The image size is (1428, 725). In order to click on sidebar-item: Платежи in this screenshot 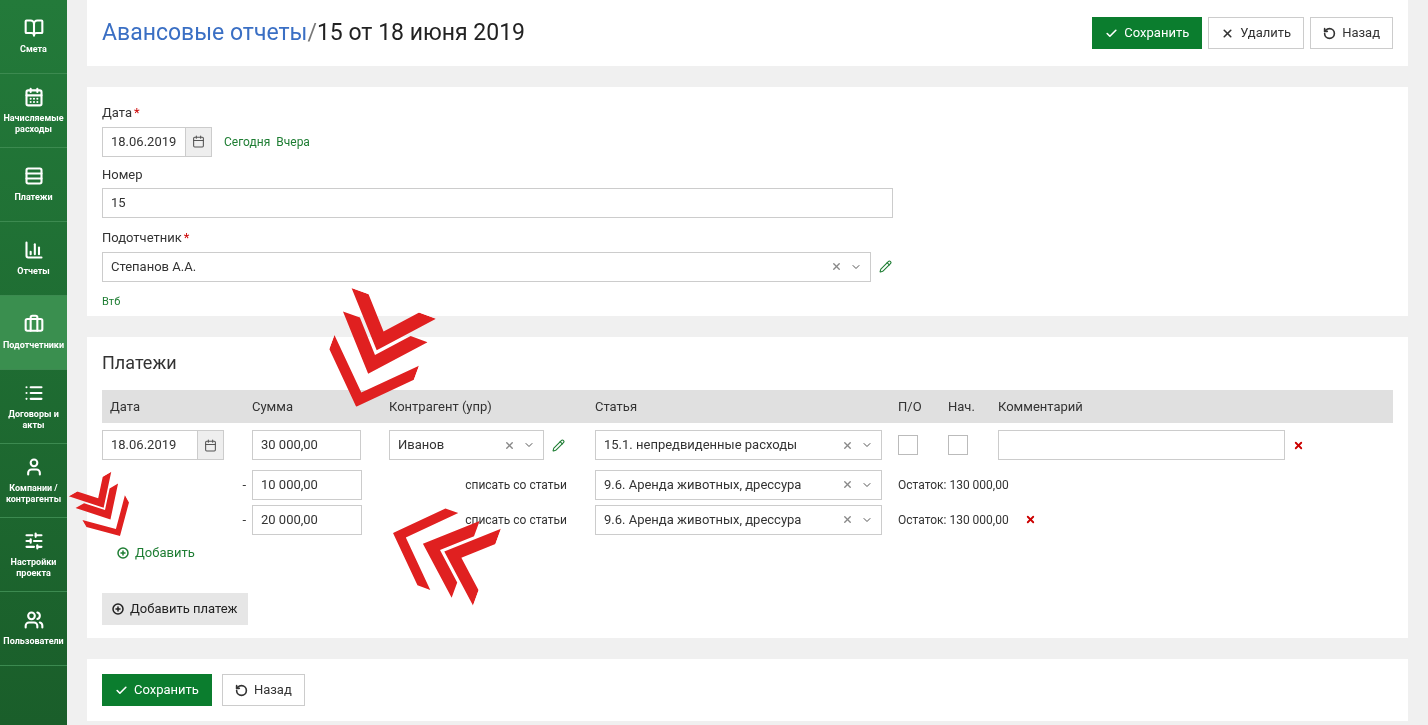, I will do `click(33, 185)`.